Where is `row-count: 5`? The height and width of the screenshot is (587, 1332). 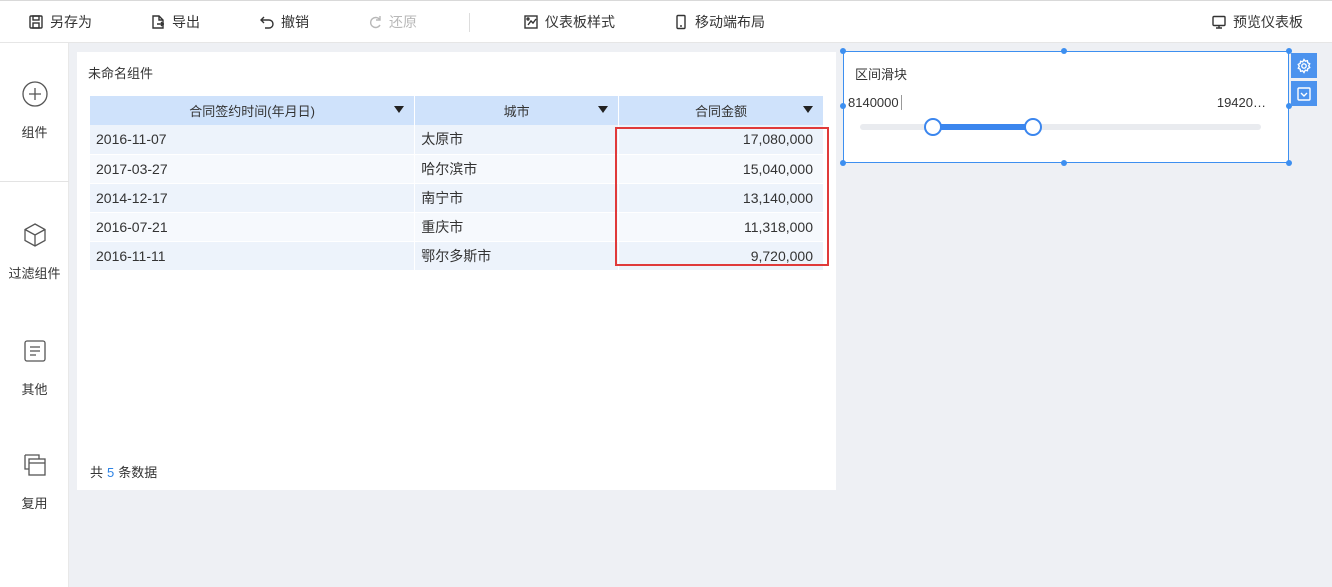
row-count: 5 is located at coordinates (111, 472).